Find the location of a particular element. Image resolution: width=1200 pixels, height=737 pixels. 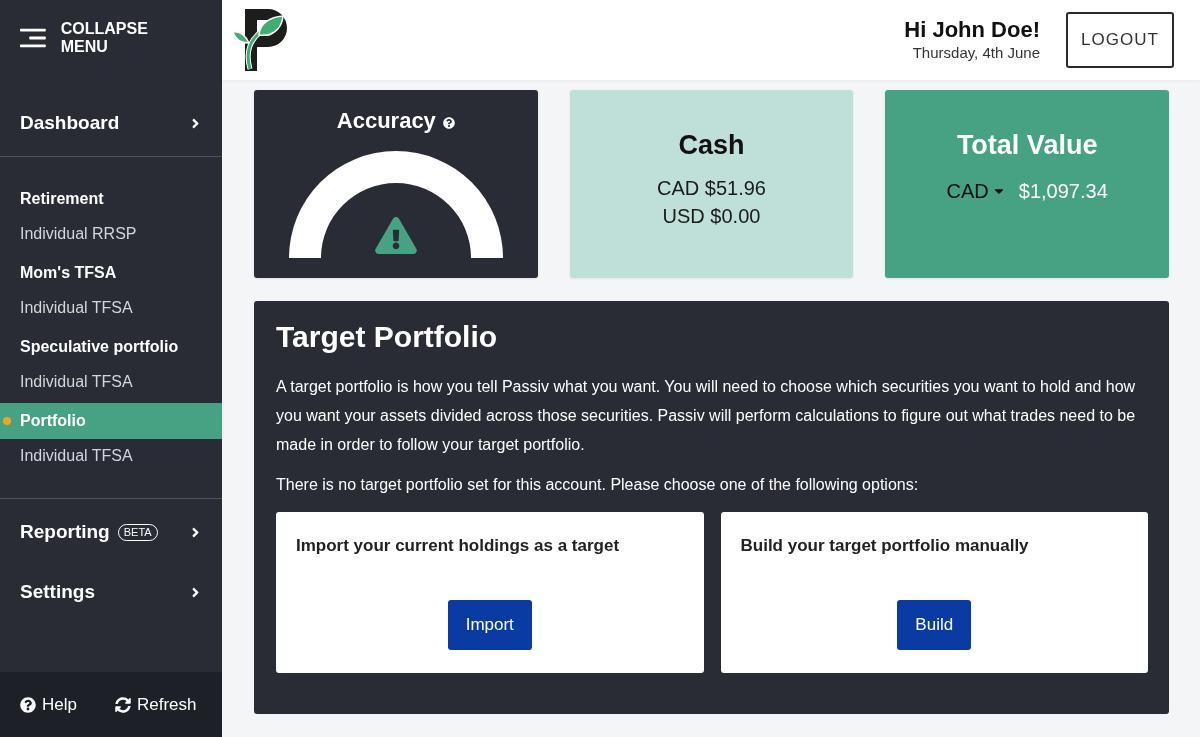

help-button: Help is located at coordinates (48, 704).